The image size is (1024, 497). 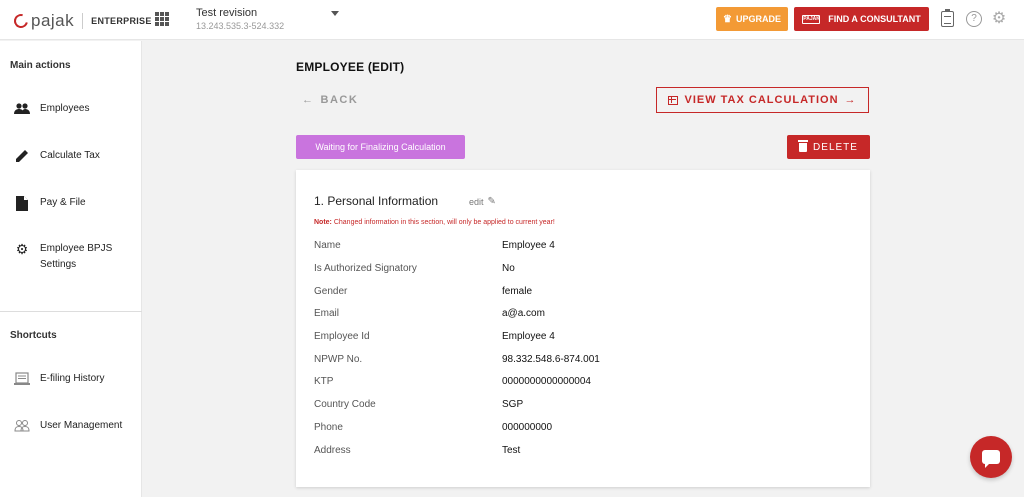 I want to click on info-label: Name, so click(x=327, y=245).